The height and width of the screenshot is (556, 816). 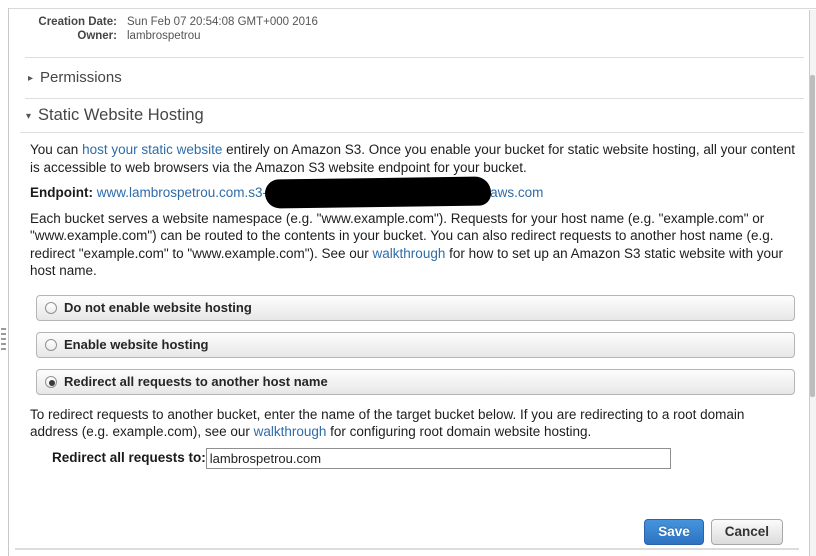 I want to click on redirect-target-input, so click(x=438, y=458).